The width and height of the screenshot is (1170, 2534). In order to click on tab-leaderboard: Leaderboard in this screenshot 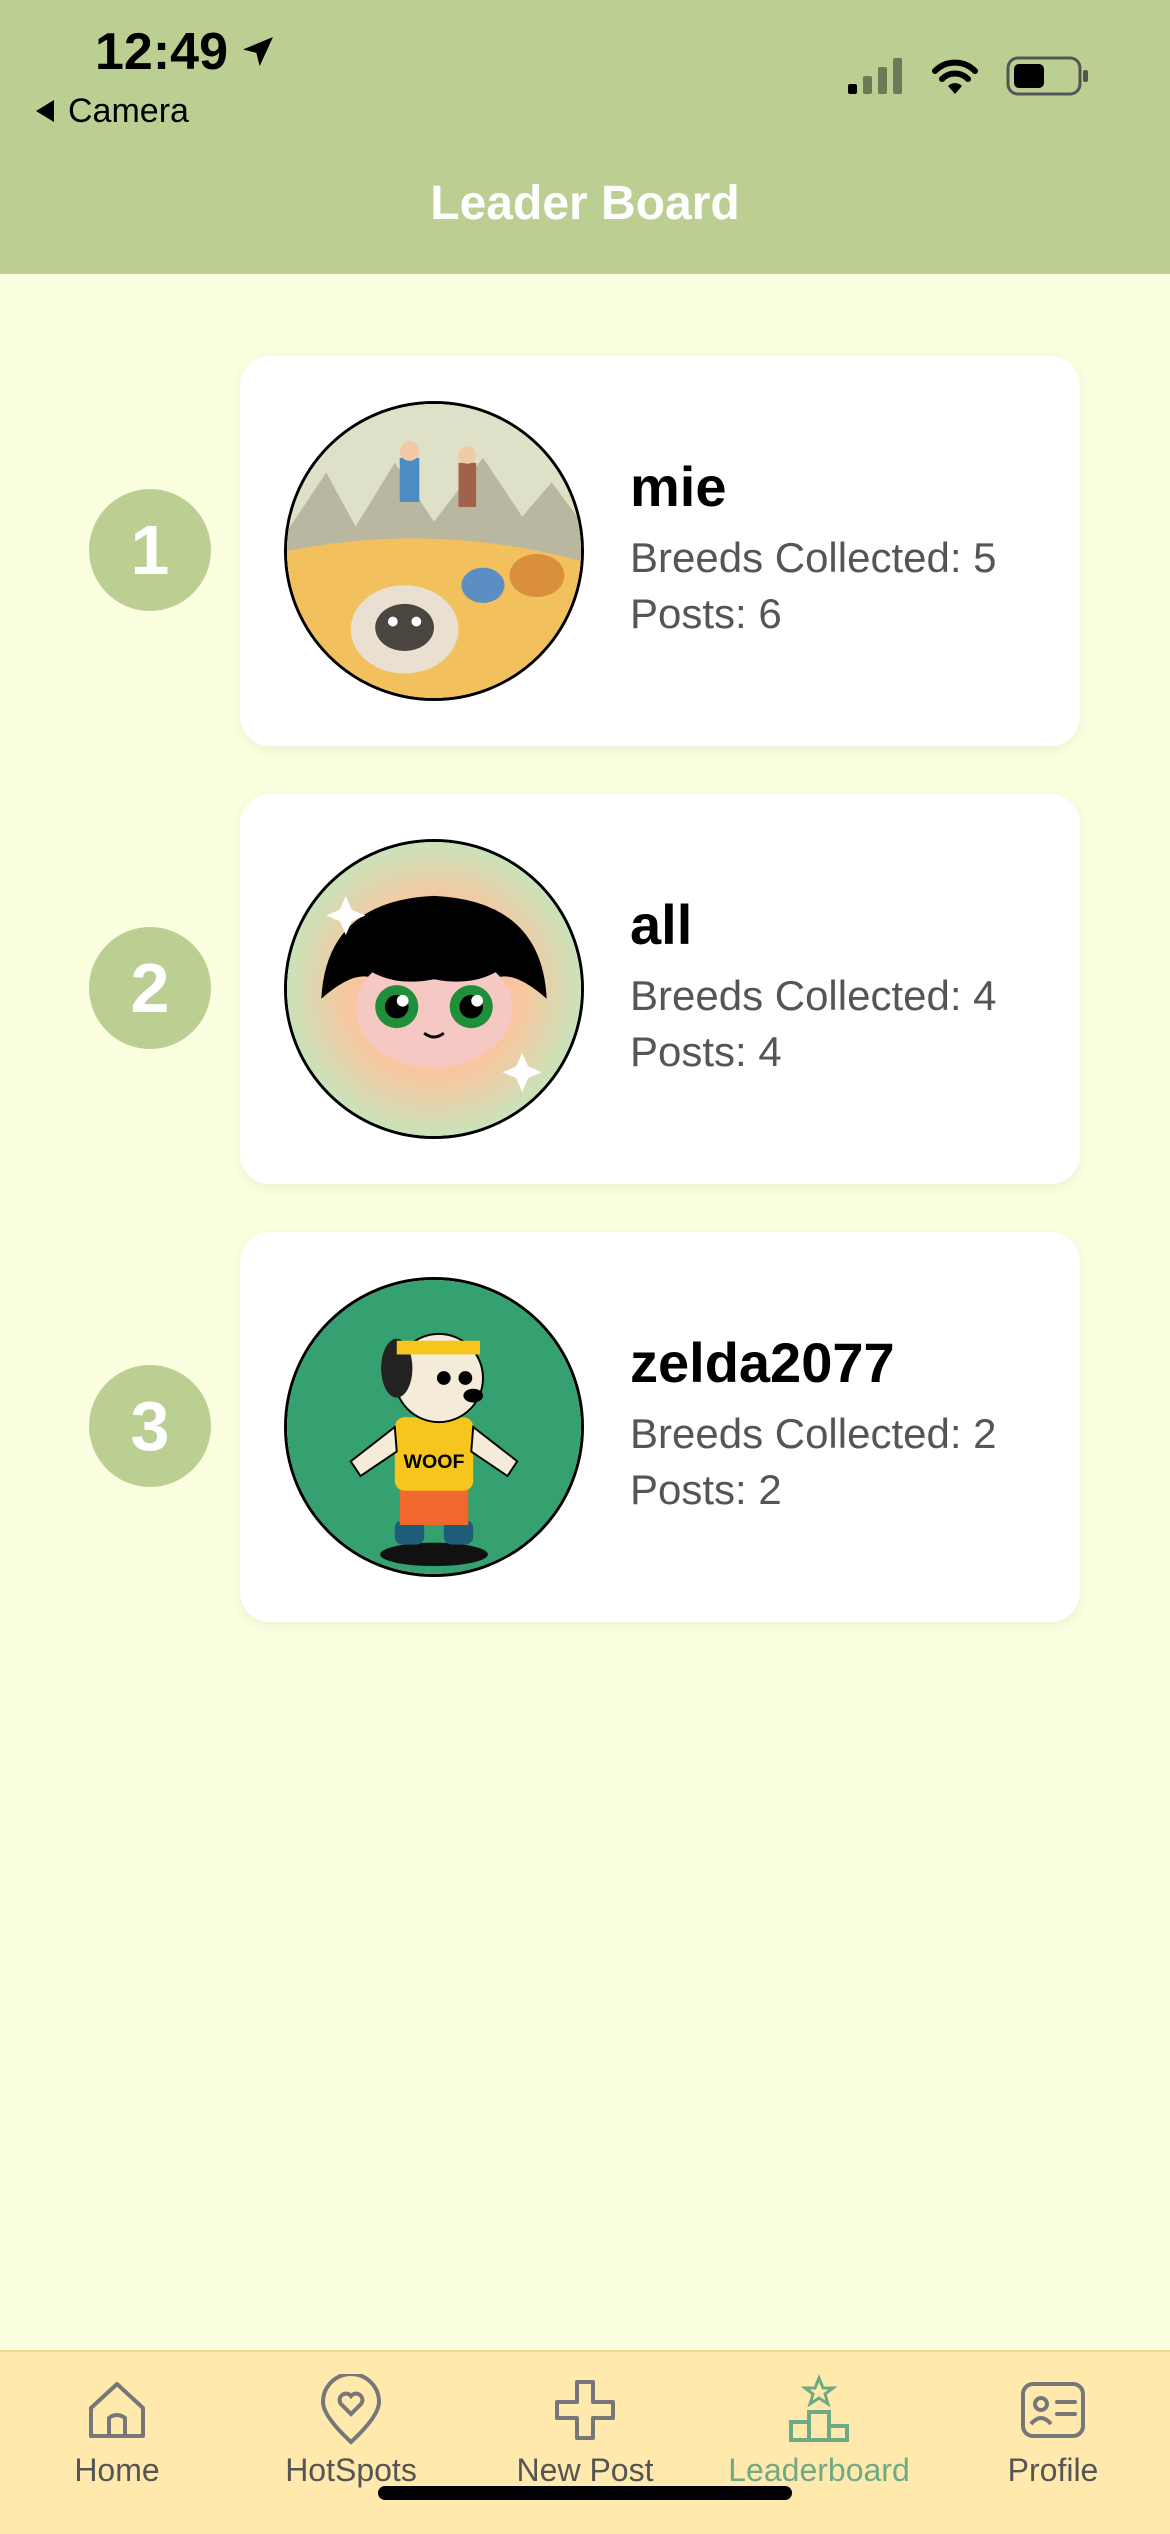, I will do `click(819, 2431)`.